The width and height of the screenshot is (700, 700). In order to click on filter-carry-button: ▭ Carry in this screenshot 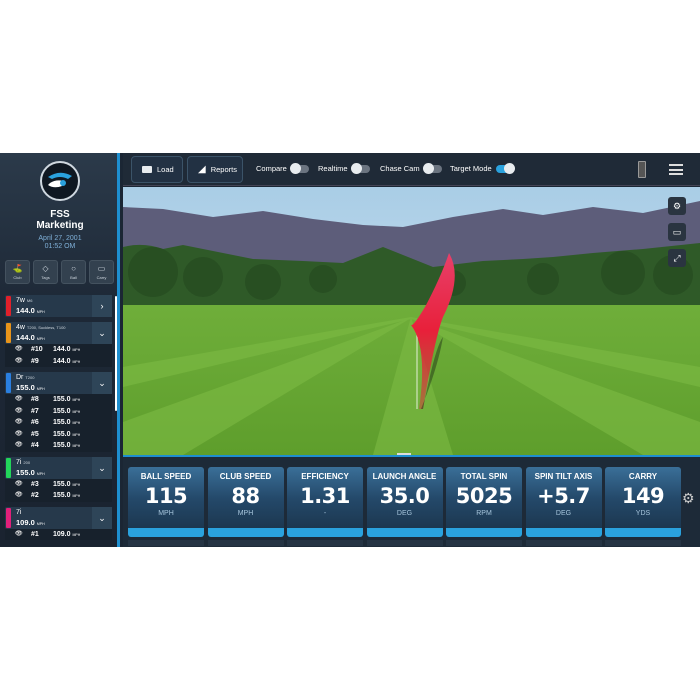, I will do `click(101, 272)`.